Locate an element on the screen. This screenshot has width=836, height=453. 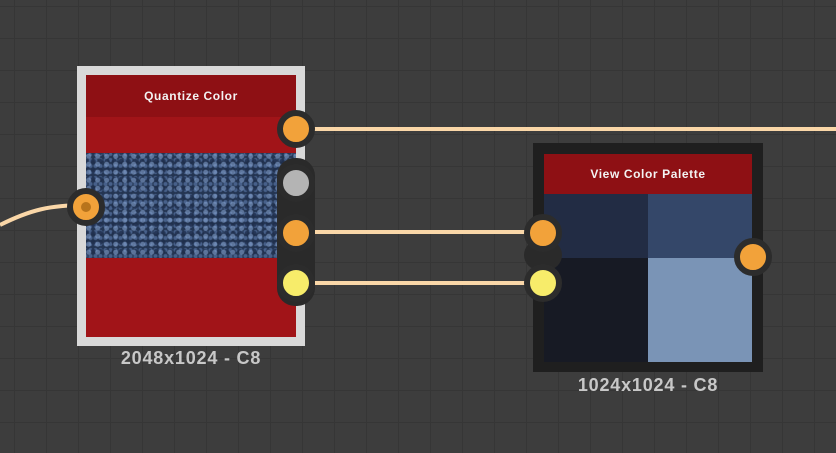
quantize-input-port is located at coordinates (86, 207).